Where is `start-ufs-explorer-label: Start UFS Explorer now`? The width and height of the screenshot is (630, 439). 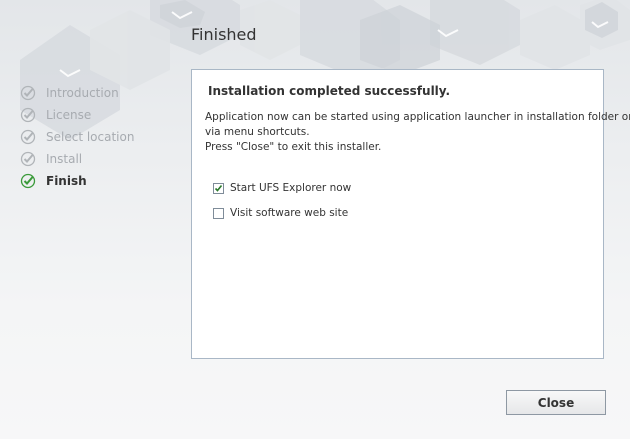
start-ufs-explorer-label: Start UFS Explorer now is located at coordinates (291, 188).